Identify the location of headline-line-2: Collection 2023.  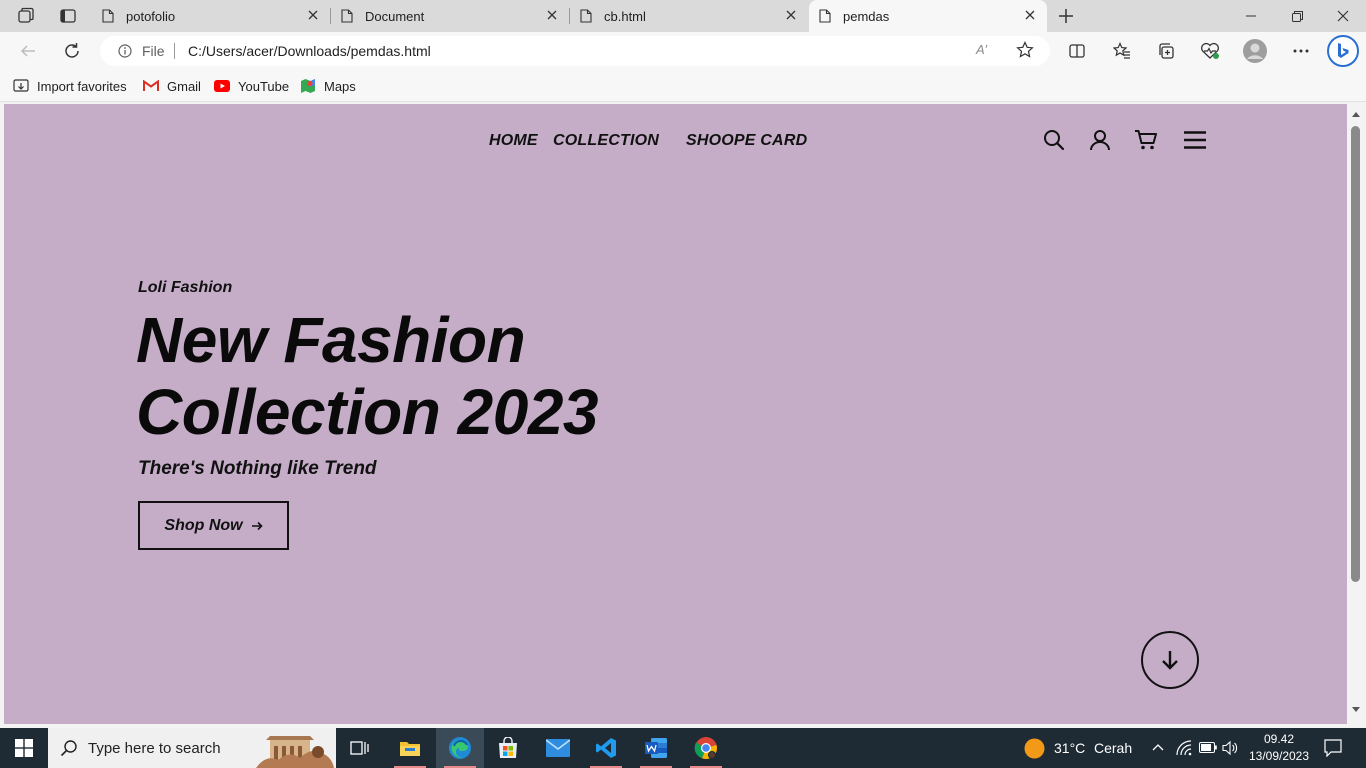
(367, 412).